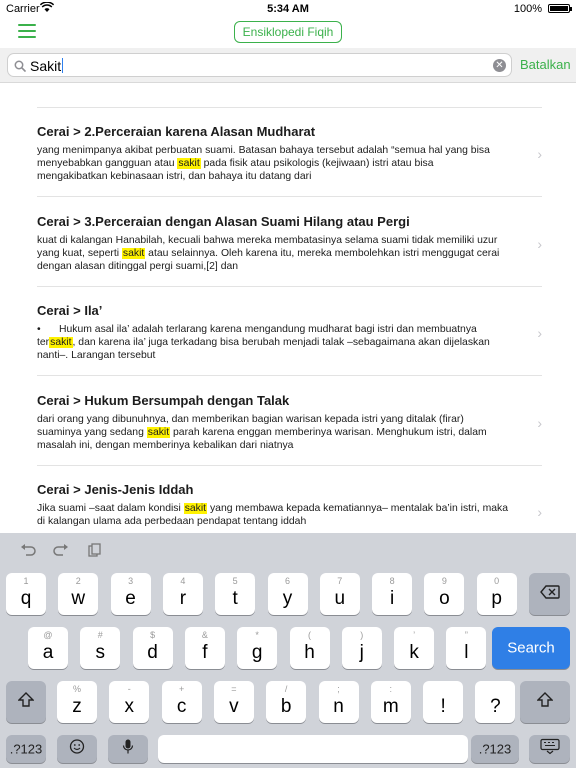 The width and height of the screenshot is (576, 768). What do you see at coordinates (338, 706) in the screenshot?
I see `key-label: n` at bounding box center [338, 706].